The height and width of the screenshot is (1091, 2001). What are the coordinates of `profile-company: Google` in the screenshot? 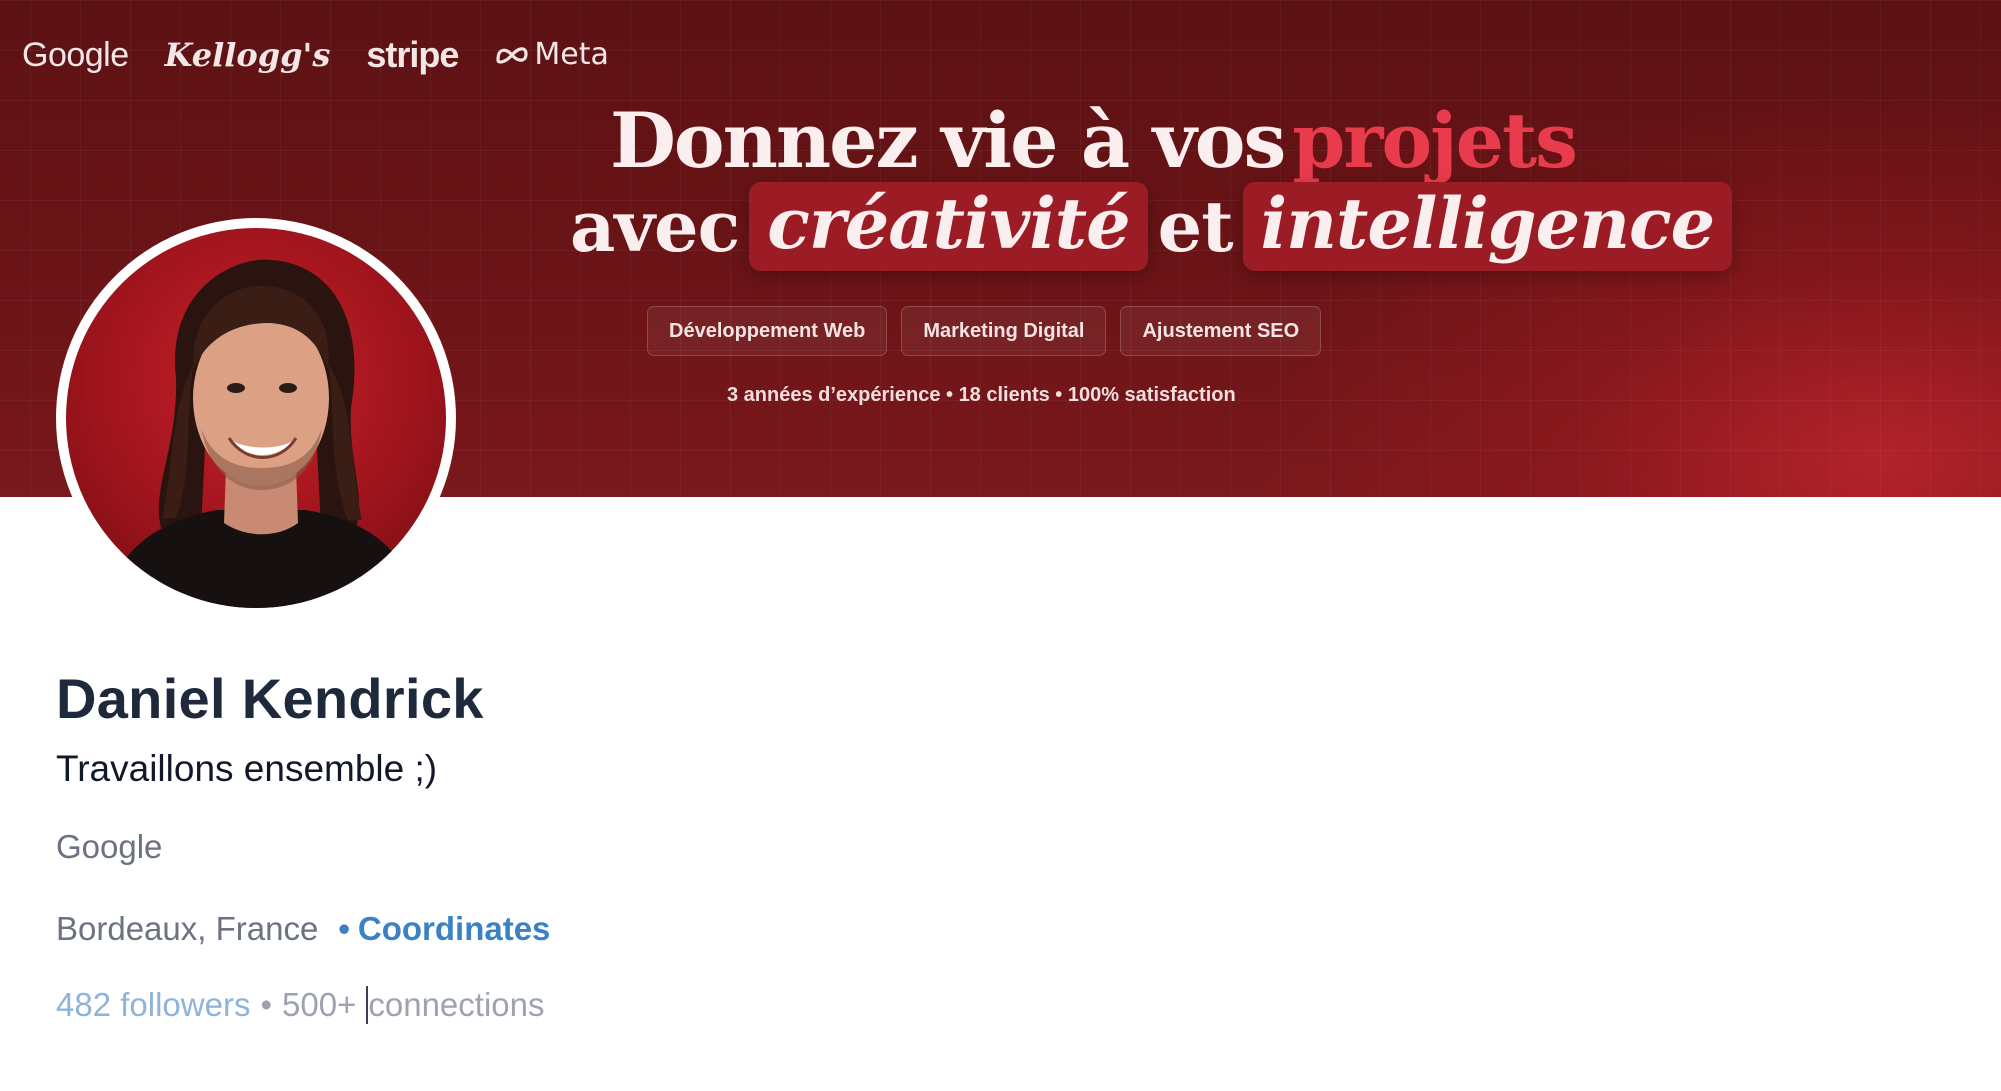 It's located at (109, 847).